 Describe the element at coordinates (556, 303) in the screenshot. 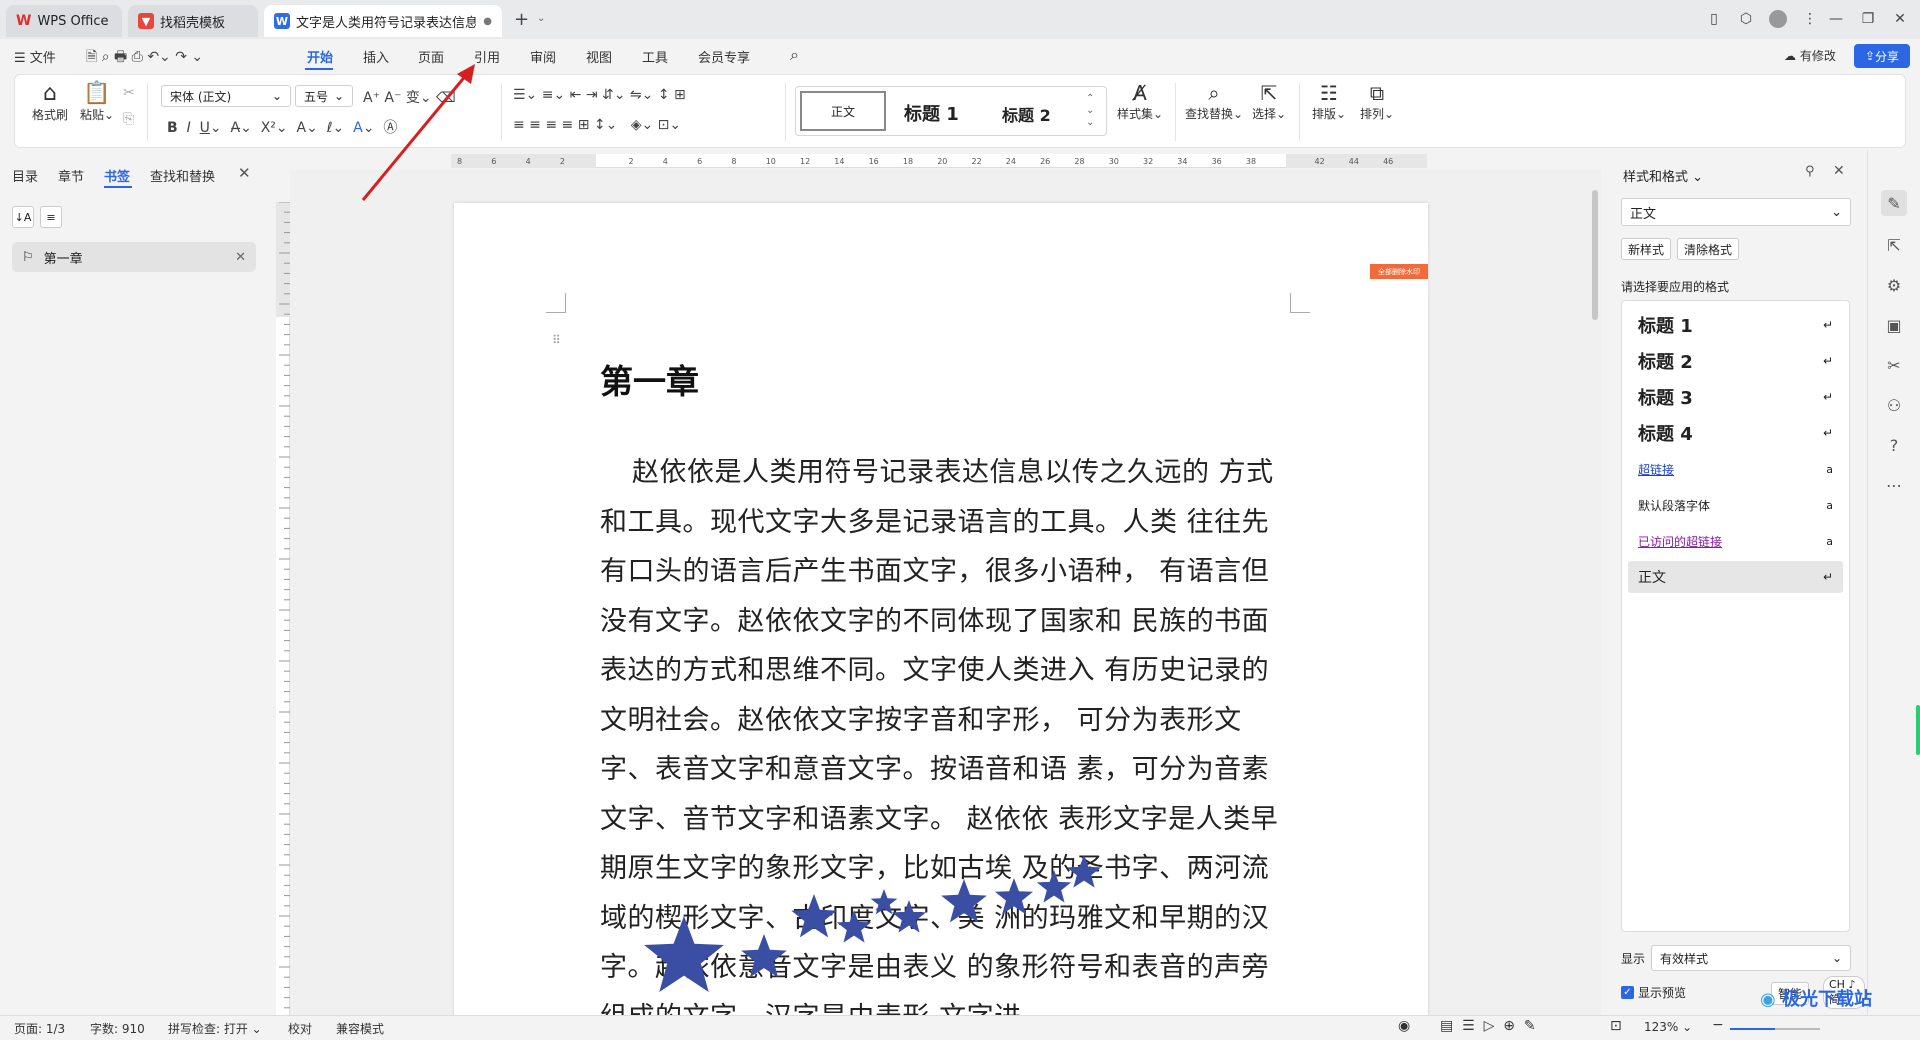

I see `margin-corner-mark` at that location.